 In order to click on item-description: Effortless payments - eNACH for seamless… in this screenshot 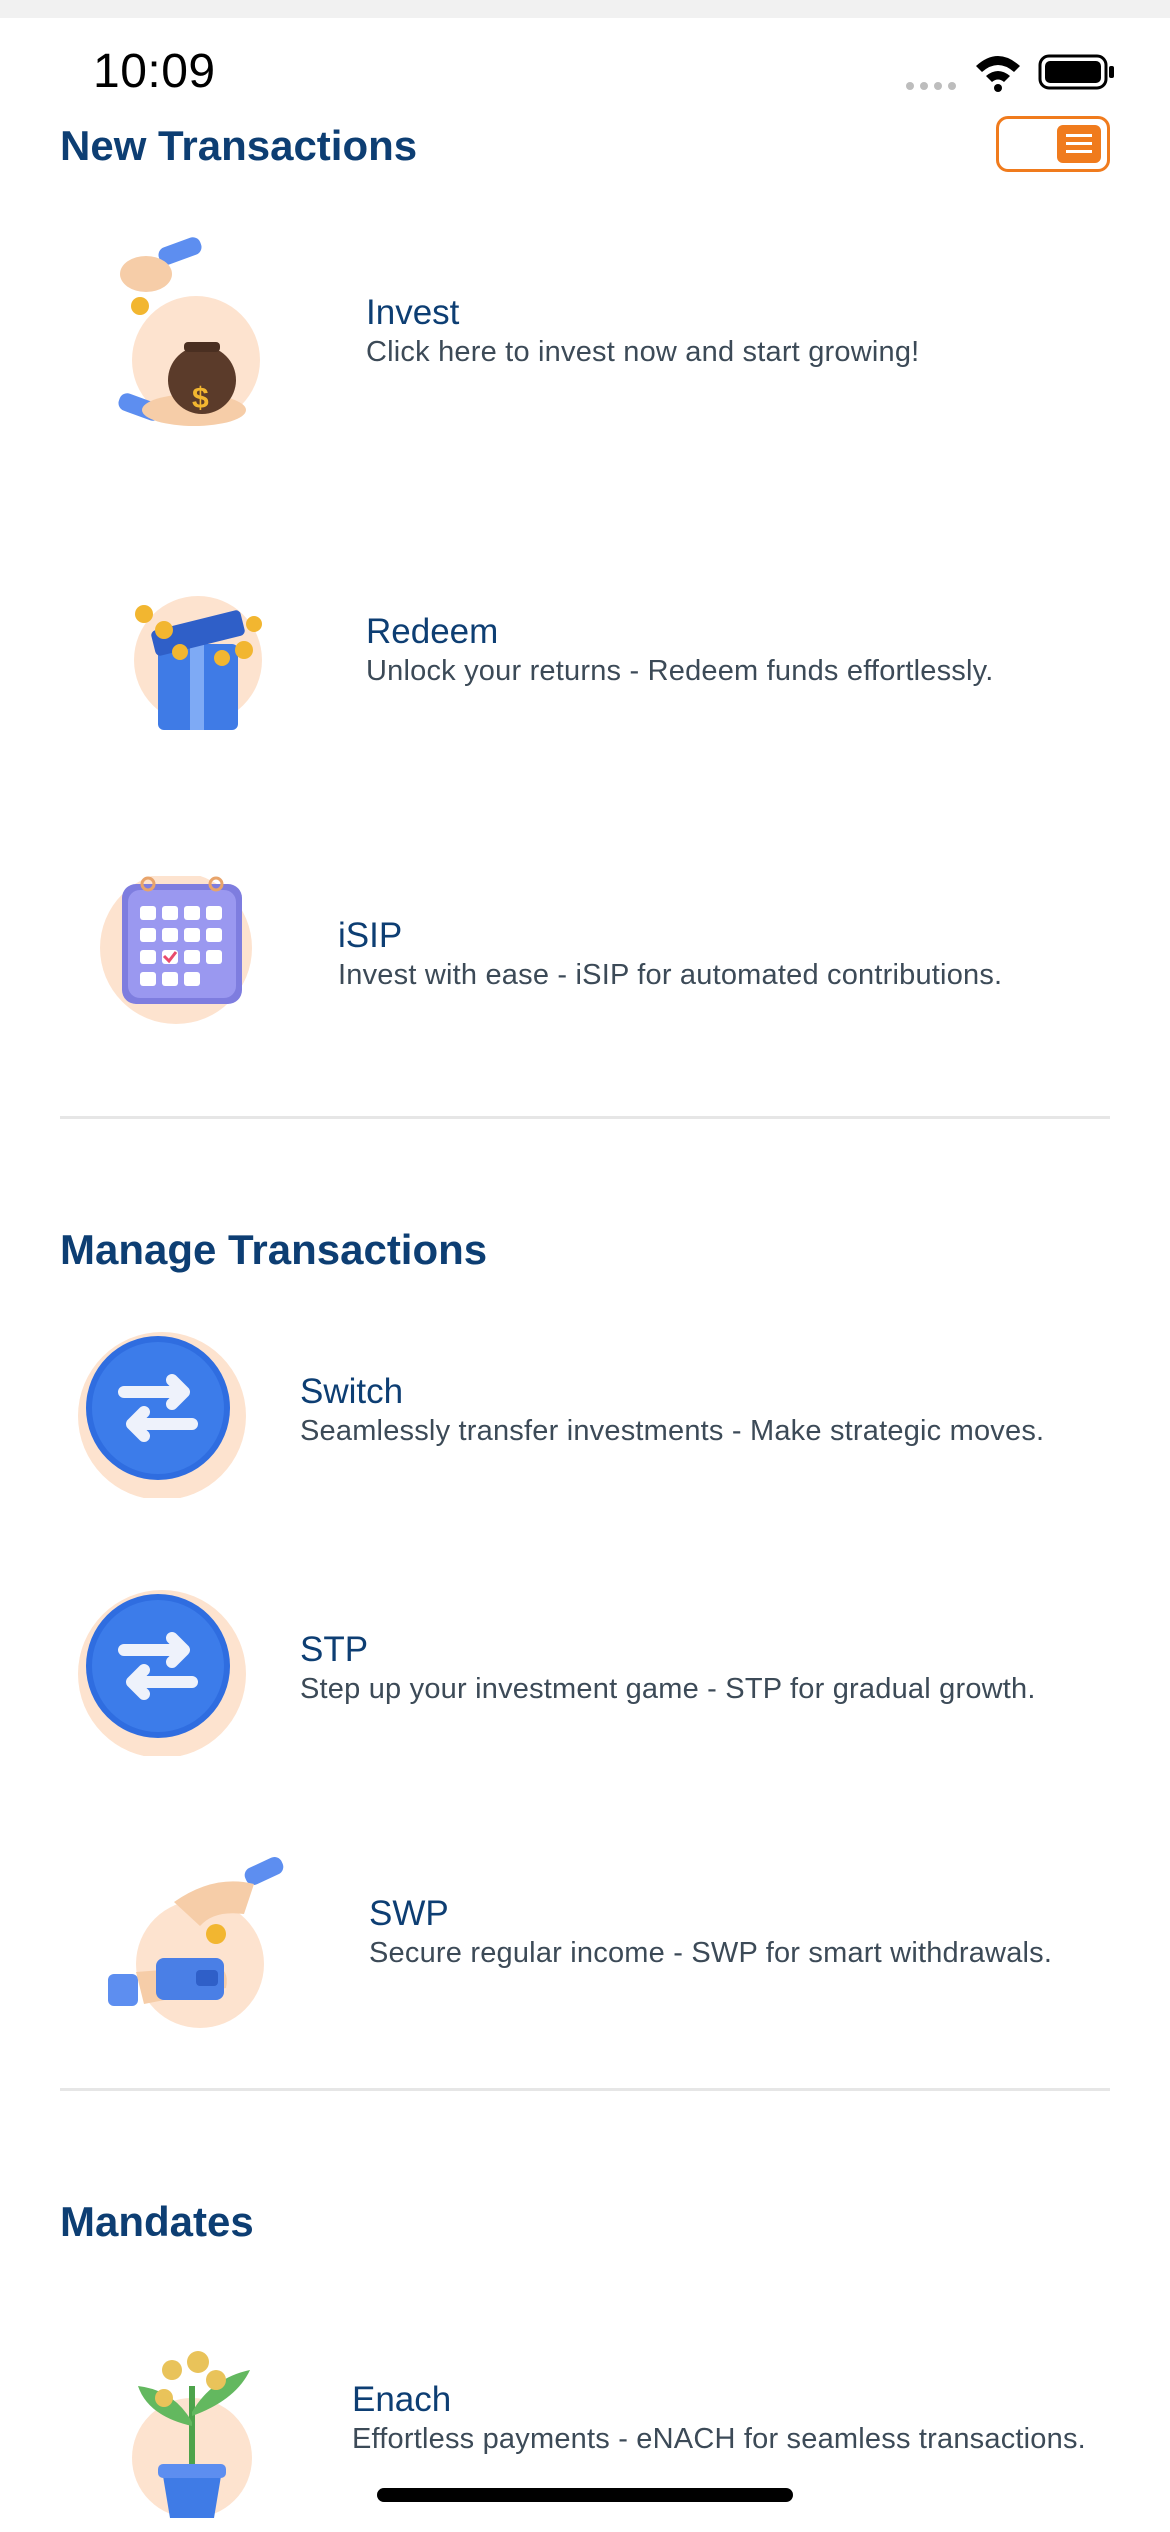, I will do `click(719, 2439)`.